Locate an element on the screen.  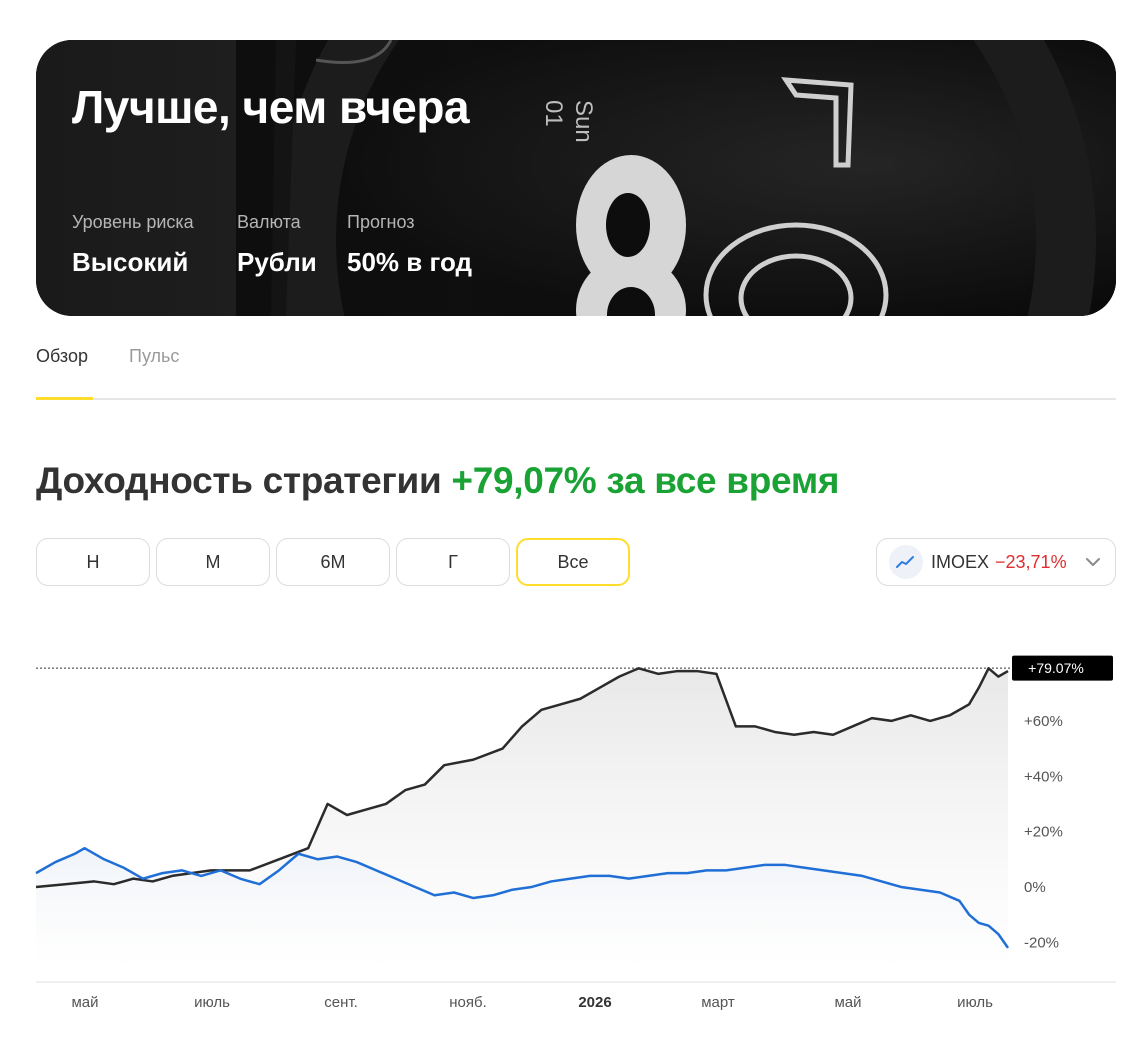
y-tick-label: +40% is located at coordinates (1043, 776).